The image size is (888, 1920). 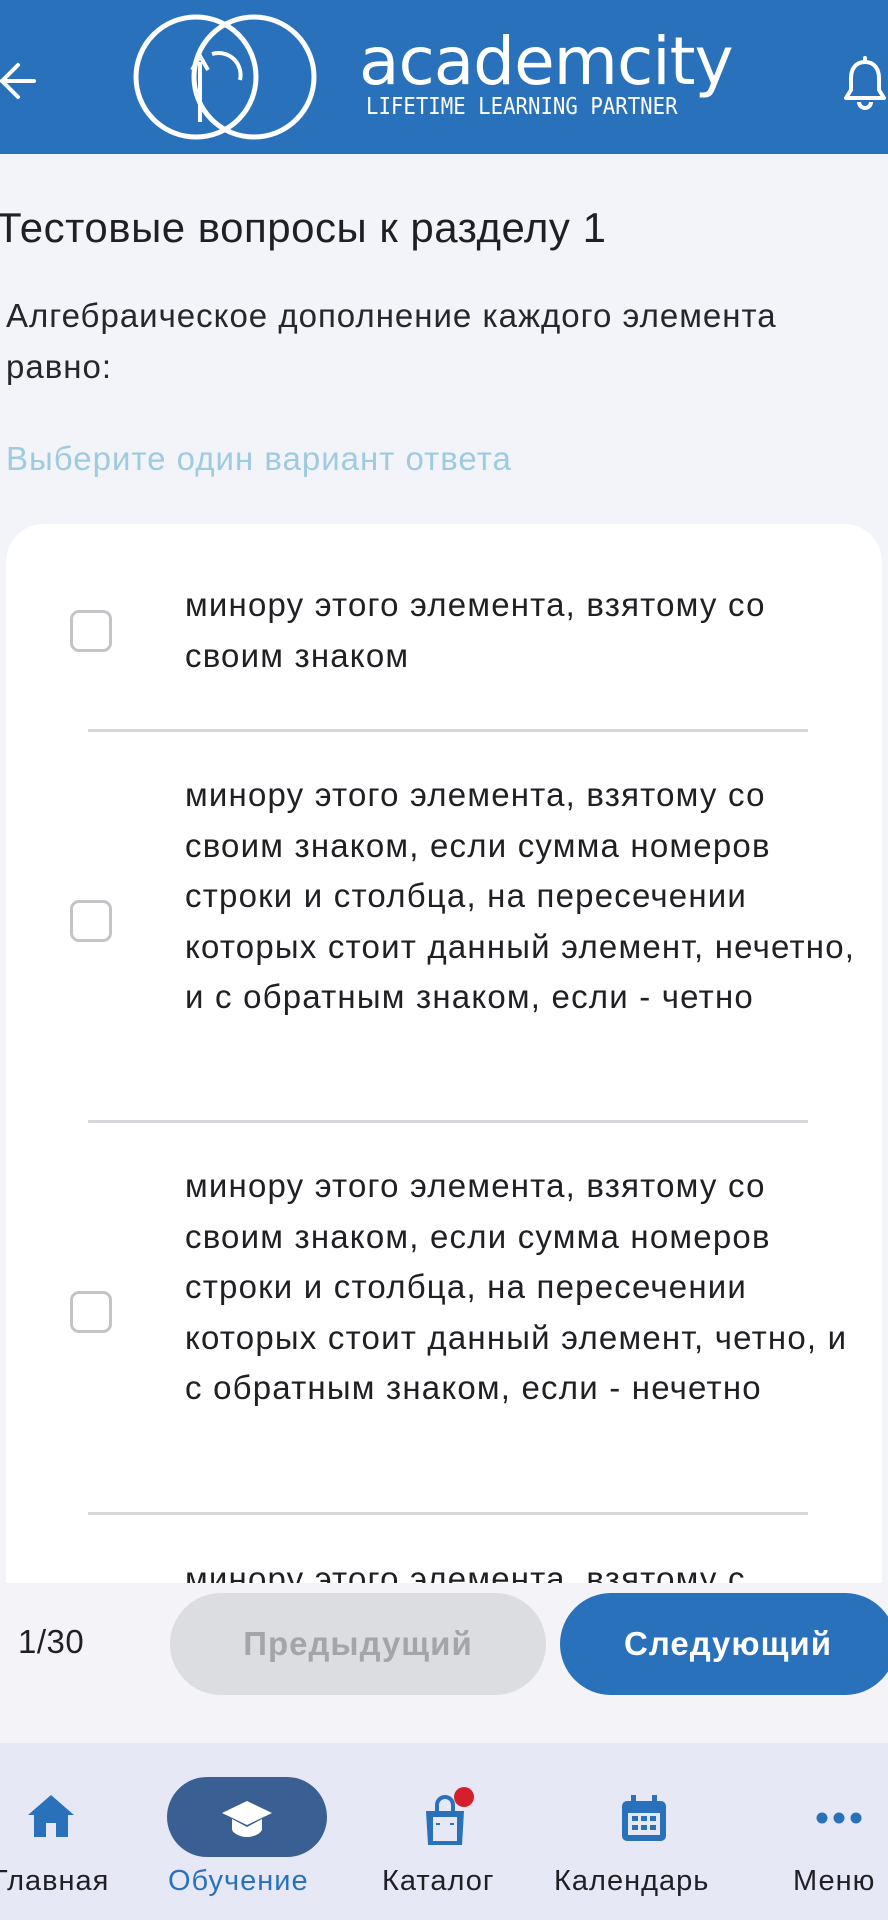 What do you see at coordinates (464, 1797) in the screenshot?
I see `catalog-badge` at bounding box center [464, 1797].